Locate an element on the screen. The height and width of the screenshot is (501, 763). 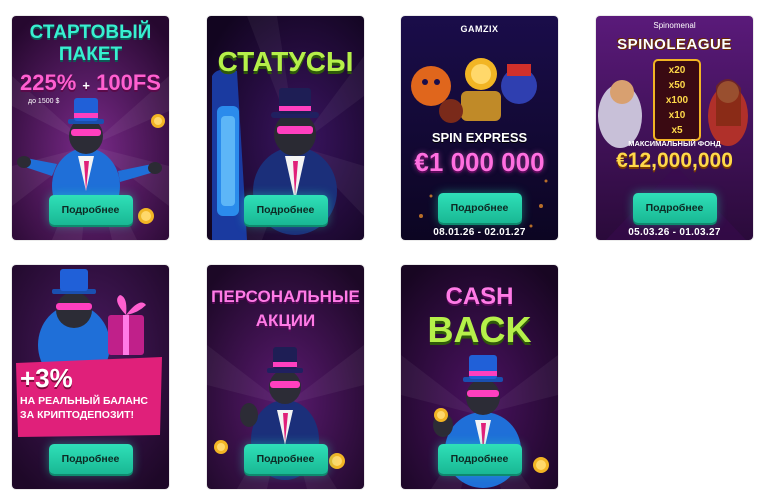
spin-express-prize: €1 000 000 is located at coordinates (479, 162).